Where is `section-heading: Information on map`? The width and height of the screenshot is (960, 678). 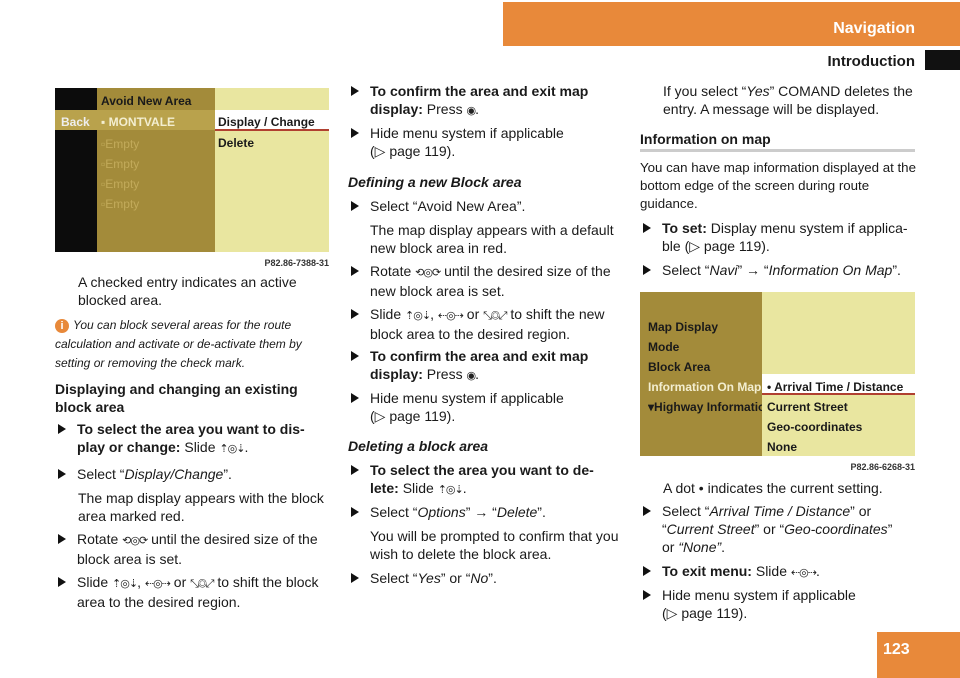 section-heading: Information on map is located at coordinates (705, 139).